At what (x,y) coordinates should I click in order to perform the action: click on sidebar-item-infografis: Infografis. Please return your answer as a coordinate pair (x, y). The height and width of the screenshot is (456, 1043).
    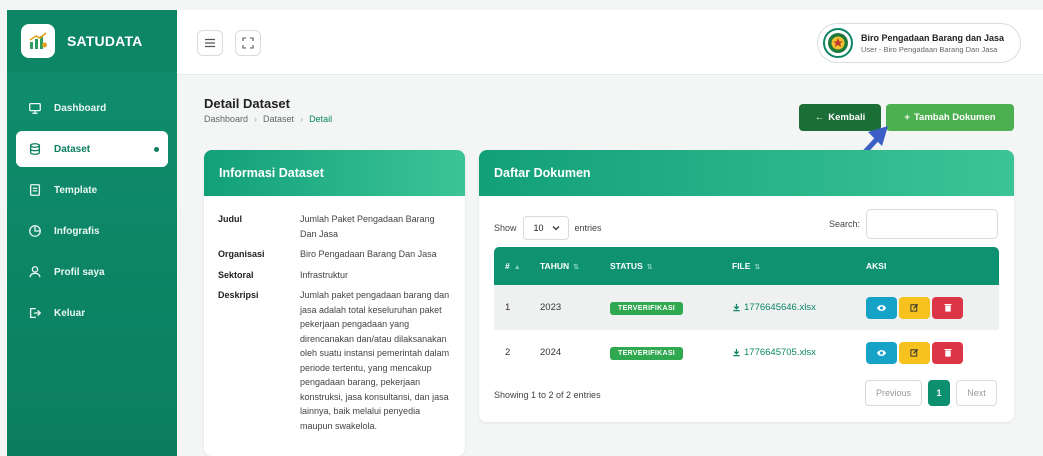
    Looking at the image, I should click on (92, 231).